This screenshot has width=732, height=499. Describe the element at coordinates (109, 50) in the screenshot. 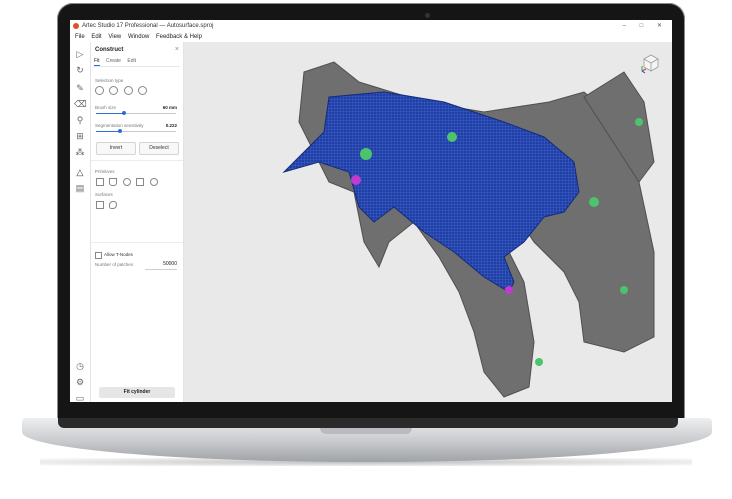

I see `panel-title: Construct` at that location.